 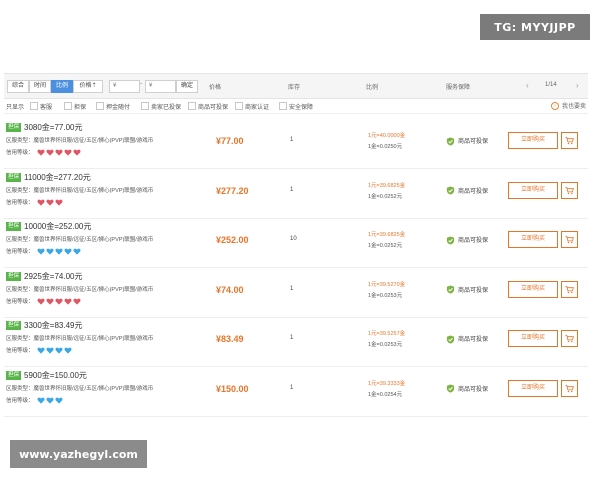 I want to click on listing-title: 5900金=150.00元, so click(x=55, y=375).